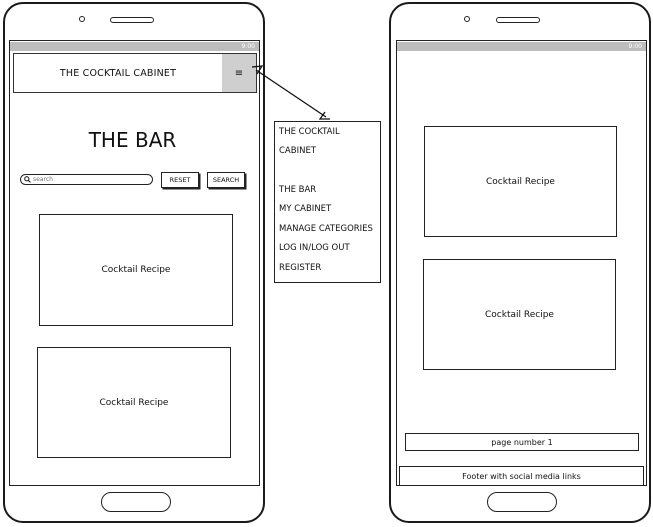  Describe the element at coordinates (309, 132) in the screenshot. I see `menu-brand-line1: THE COCKTAIL` at that location.